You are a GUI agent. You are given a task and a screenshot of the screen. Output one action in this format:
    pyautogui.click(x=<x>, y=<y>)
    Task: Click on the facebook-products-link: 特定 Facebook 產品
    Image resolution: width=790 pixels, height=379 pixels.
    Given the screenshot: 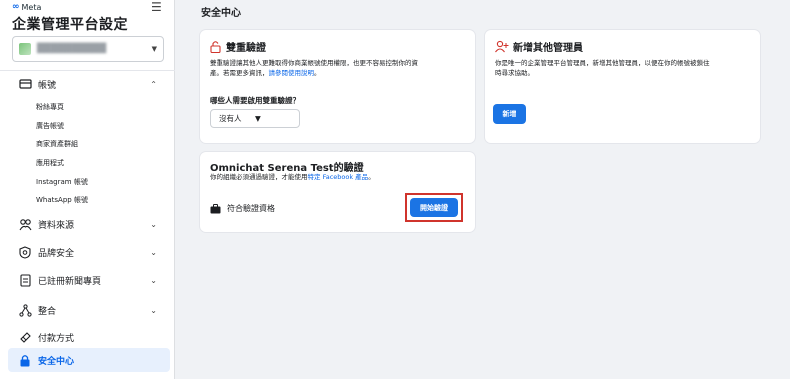 What is the action you would take?
    pyautogui.click(x=338, y=177)
    